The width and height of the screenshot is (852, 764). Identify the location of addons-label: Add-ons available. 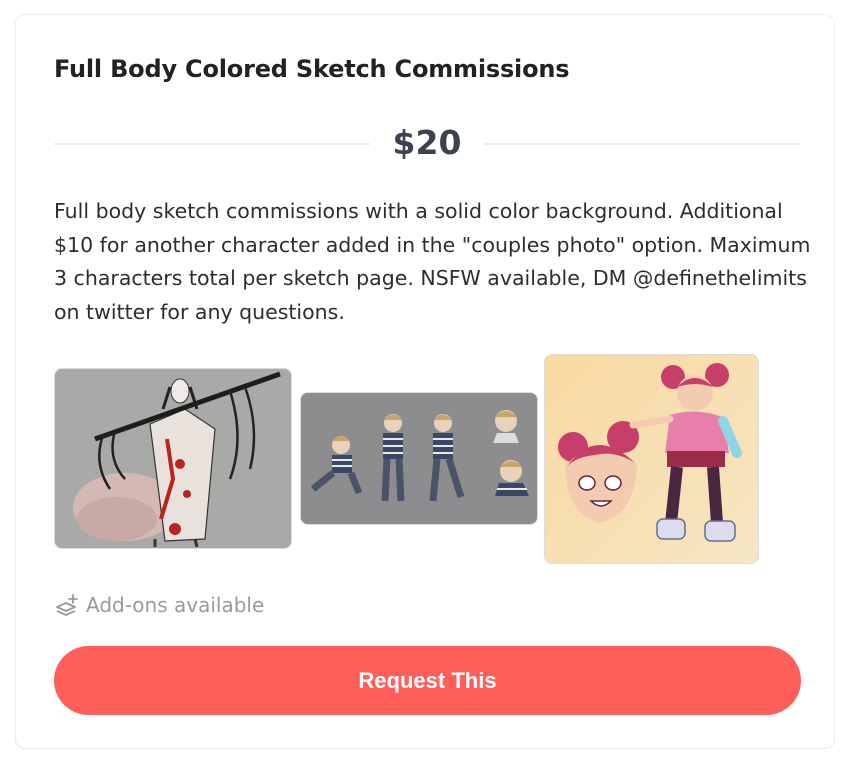
(175, 605).